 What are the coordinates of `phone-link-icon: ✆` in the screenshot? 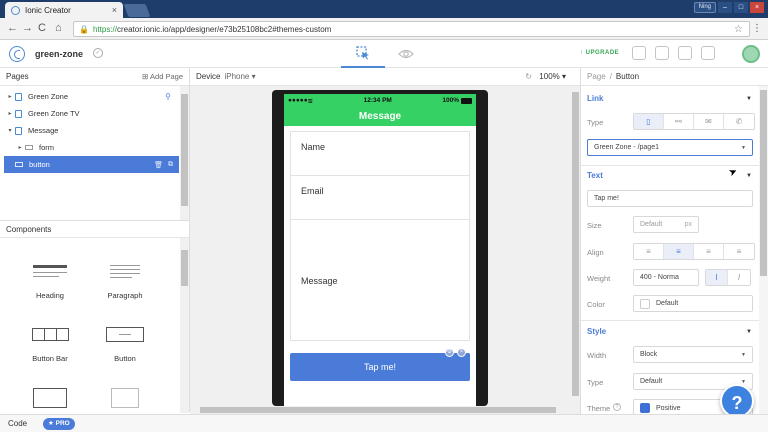 It's located at (739, 121).